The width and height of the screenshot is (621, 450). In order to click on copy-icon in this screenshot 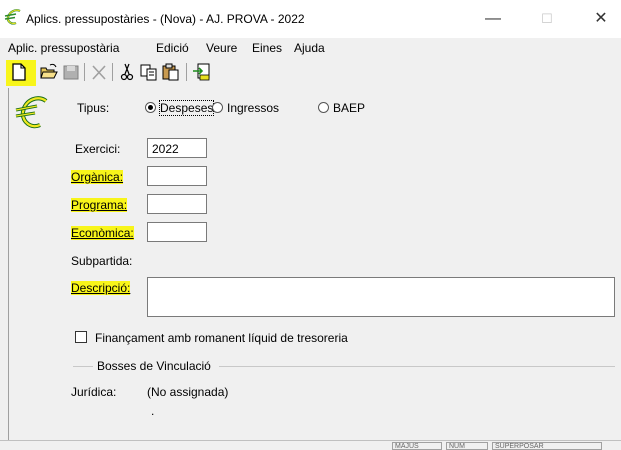, I will do `click(149, 72)`.